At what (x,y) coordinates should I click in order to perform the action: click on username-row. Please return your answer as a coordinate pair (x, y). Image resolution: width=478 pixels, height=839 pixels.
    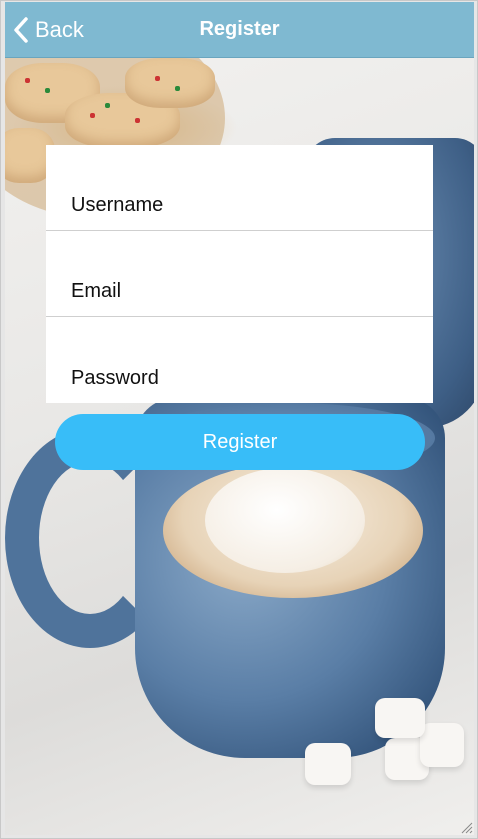
    Looking at the image, I should click on (239, 188).